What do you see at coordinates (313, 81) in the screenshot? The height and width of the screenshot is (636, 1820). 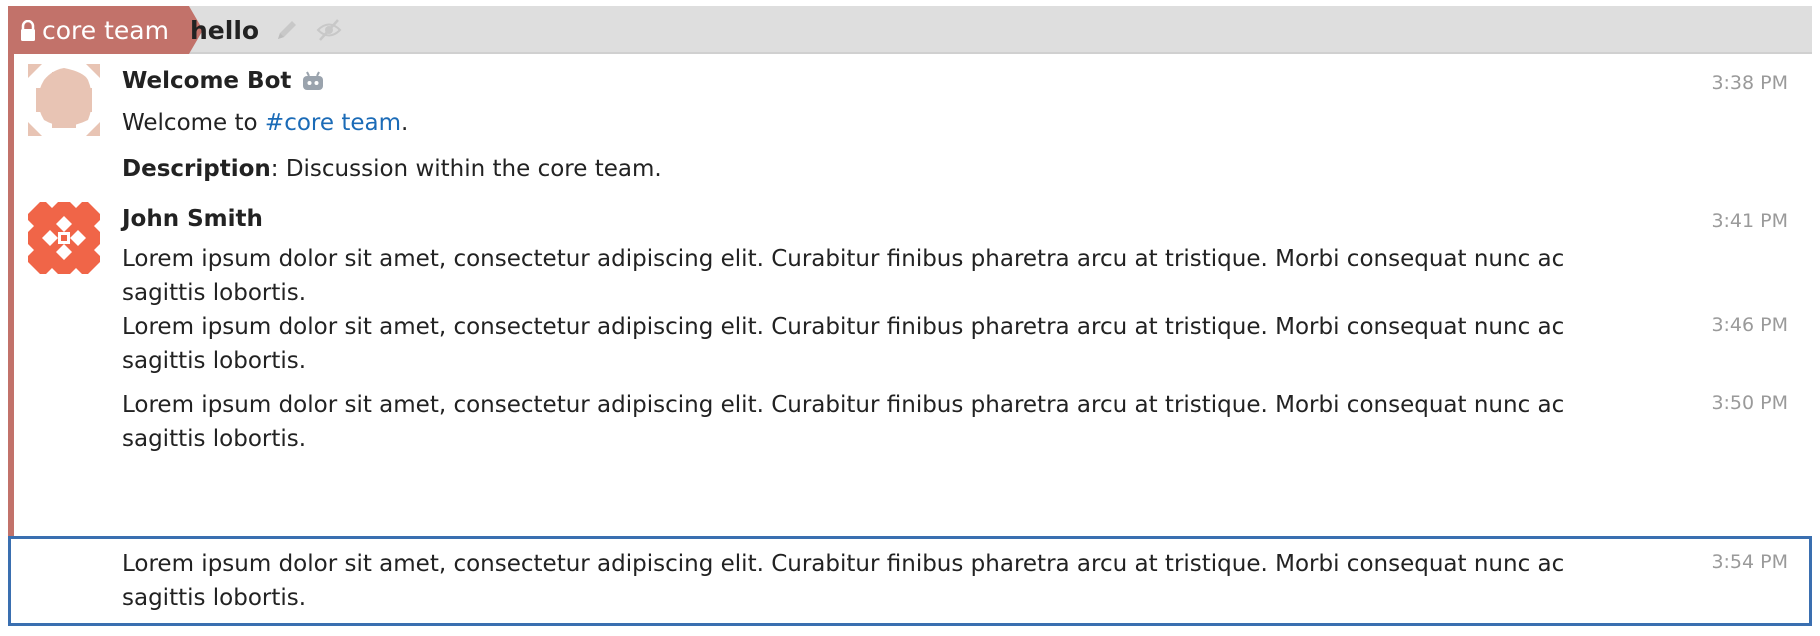 I see `bot-icon` at bounding box center [313, 81].